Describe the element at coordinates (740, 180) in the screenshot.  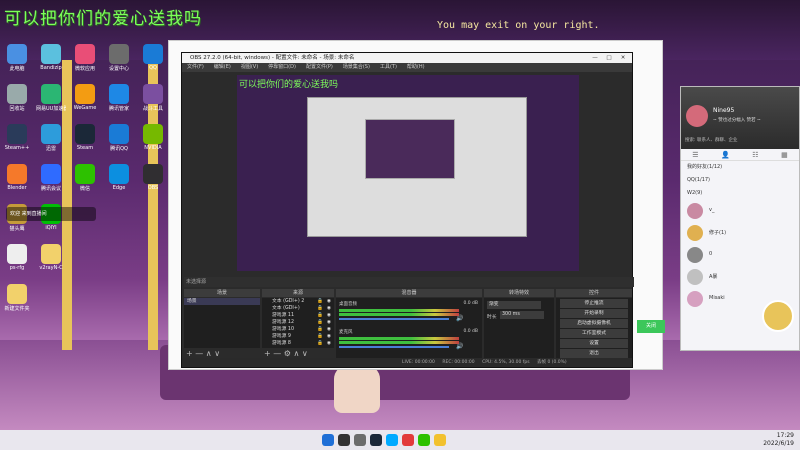
I see `qq-group: QQ(1/17)` at that location.